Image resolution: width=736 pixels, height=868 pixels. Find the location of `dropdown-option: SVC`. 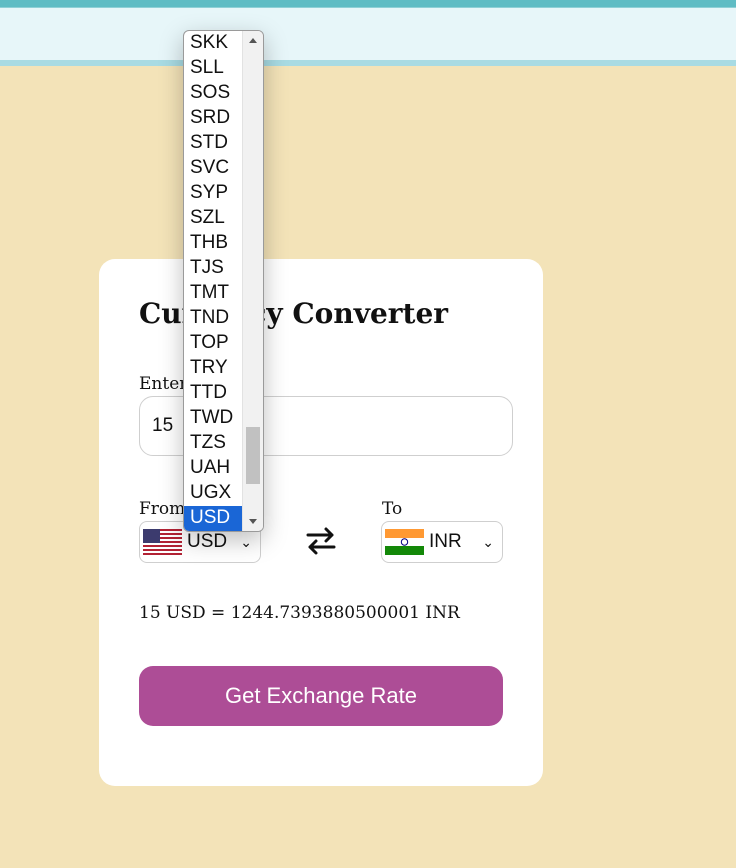

dropdown-option: SVC is located at coordinates (213, 168).